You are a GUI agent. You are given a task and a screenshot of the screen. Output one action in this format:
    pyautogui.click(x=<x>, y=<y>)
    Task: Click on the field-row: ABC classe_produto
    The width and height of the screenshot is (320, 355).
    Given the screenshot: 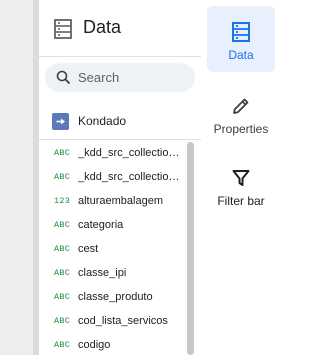 What is the action you would take?
    pyautogui.click(x=120, y=297)
    